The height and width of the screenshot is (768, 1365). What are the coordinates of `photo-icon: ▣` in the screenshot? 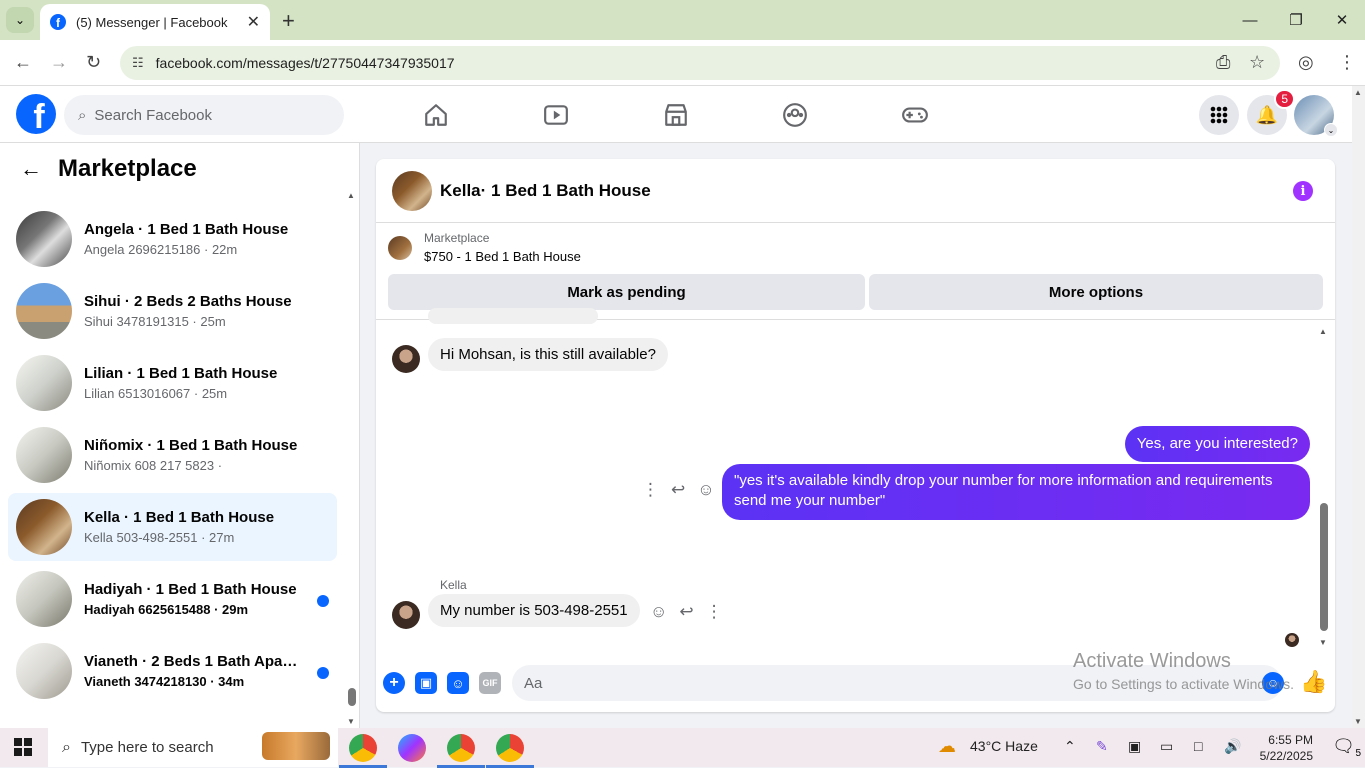 It's located at (426, 683).